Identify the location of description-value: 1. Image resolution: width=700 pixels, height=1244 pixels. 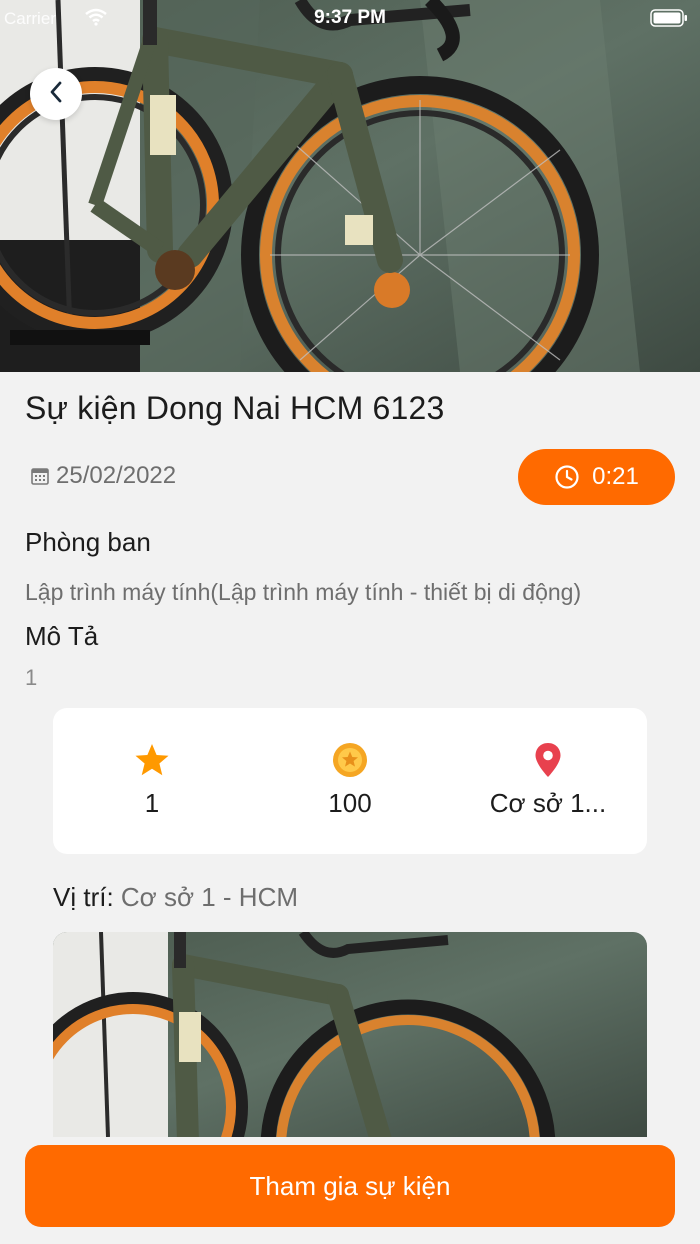
(31, 677).